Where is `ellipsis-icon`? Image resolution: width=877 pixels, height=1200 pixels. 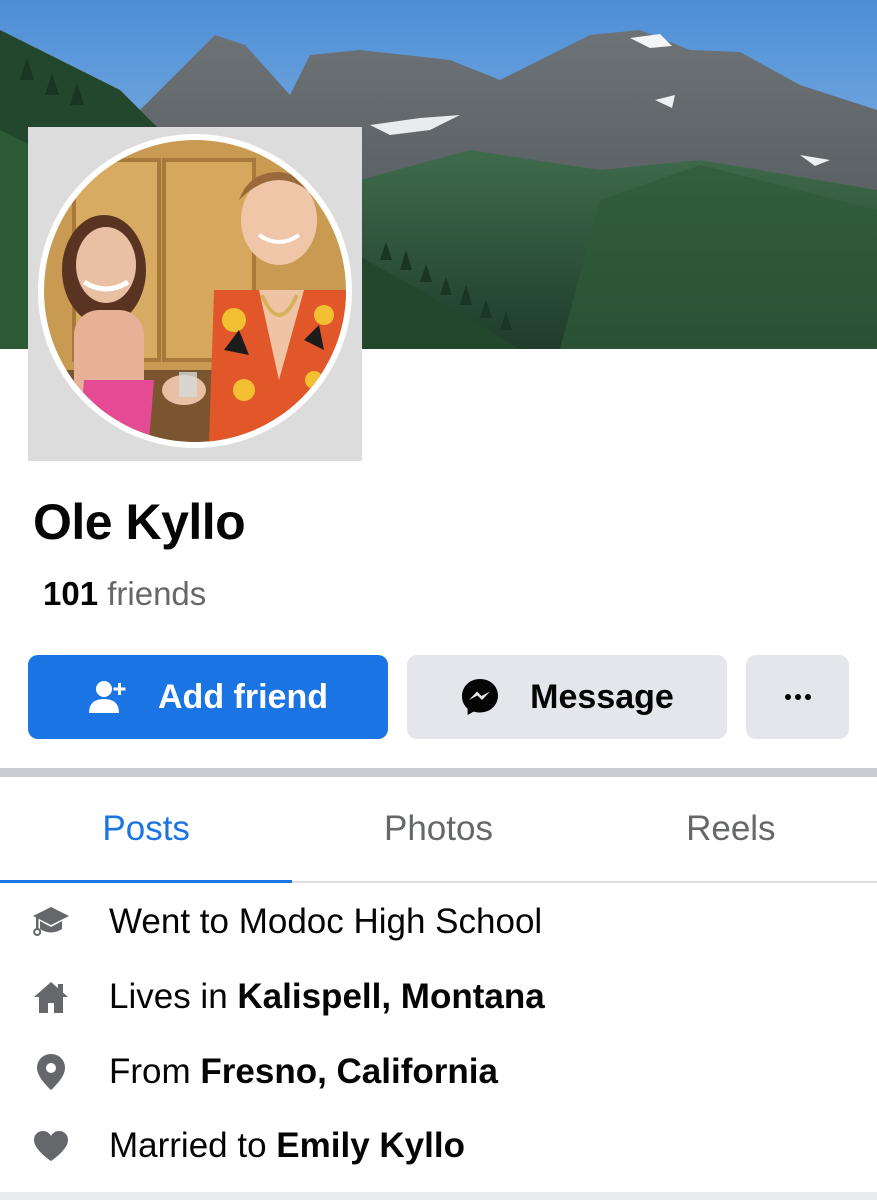 ellipsis-icon is located at coordinates (797, 697).